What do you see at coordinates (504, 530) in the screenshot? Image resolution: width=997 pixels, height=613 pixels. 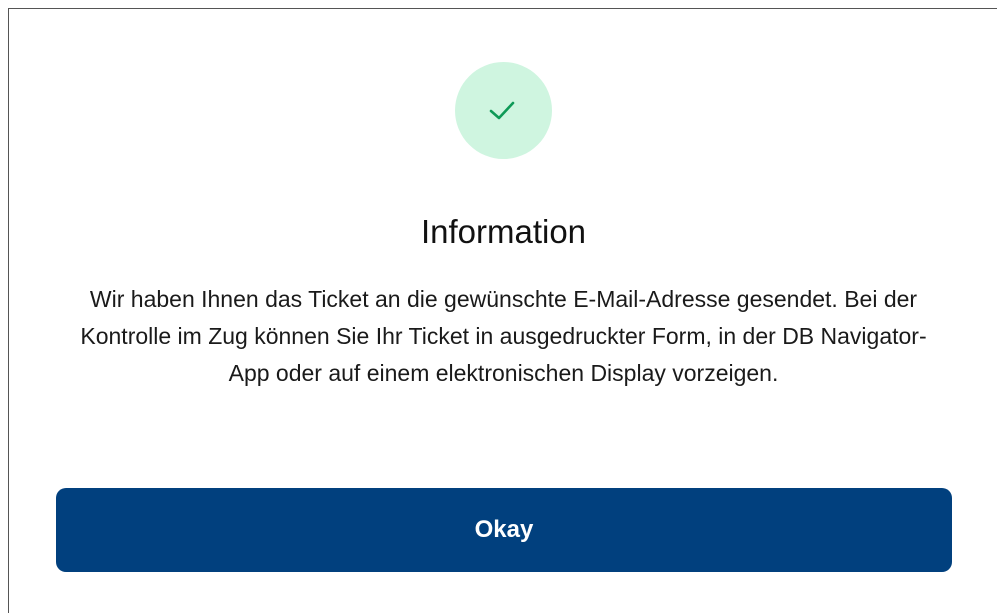 I see `okay-button: Okay` at bounding box center [504, 530].